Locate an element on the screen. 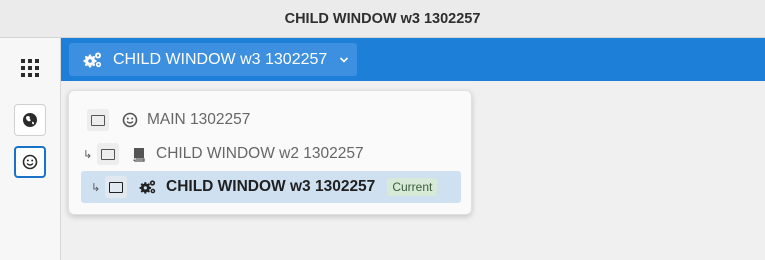 The height and width of the screenshot is (260, 765). window-list-item-w2: ↳ CHILD WINDOW w2 1302257 is located at coordinates (275, 154).